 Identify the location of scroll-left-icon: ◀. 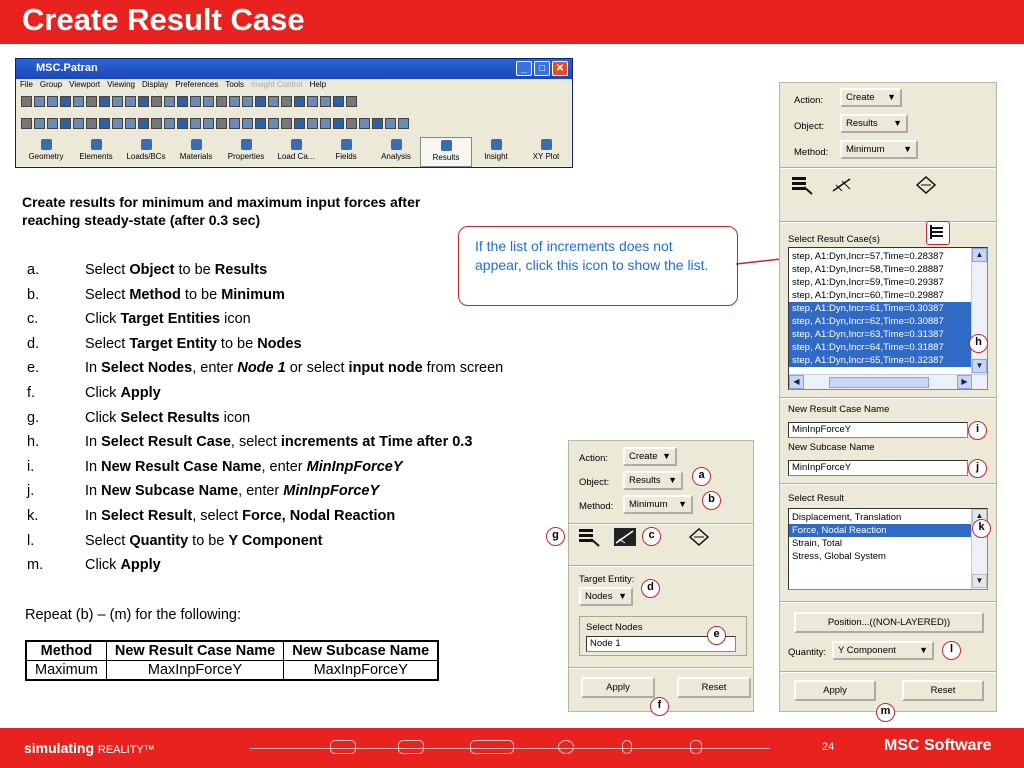
(796, 382).